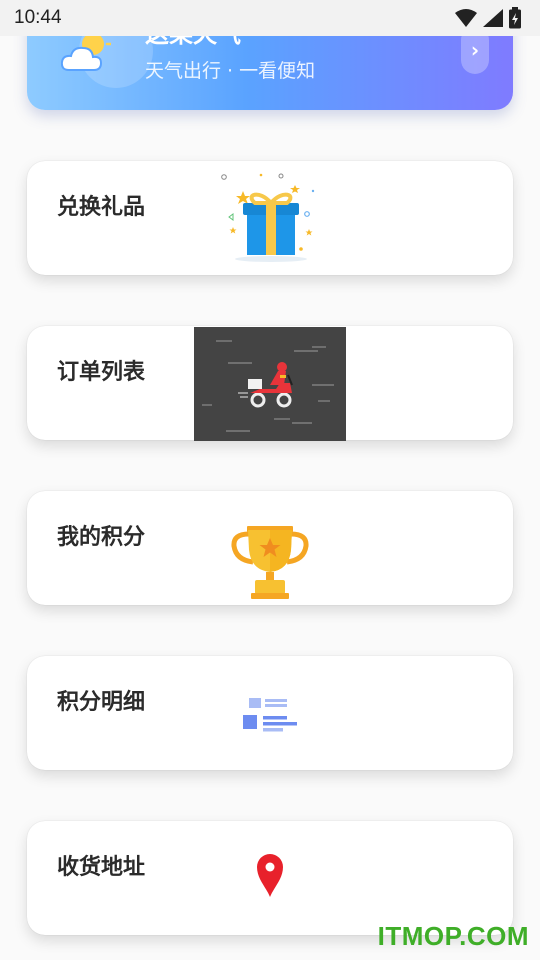 The width and height of the screenshot is (540, 960). I want to click on menu-label-order-list: 订单列表, so click(101, 372).